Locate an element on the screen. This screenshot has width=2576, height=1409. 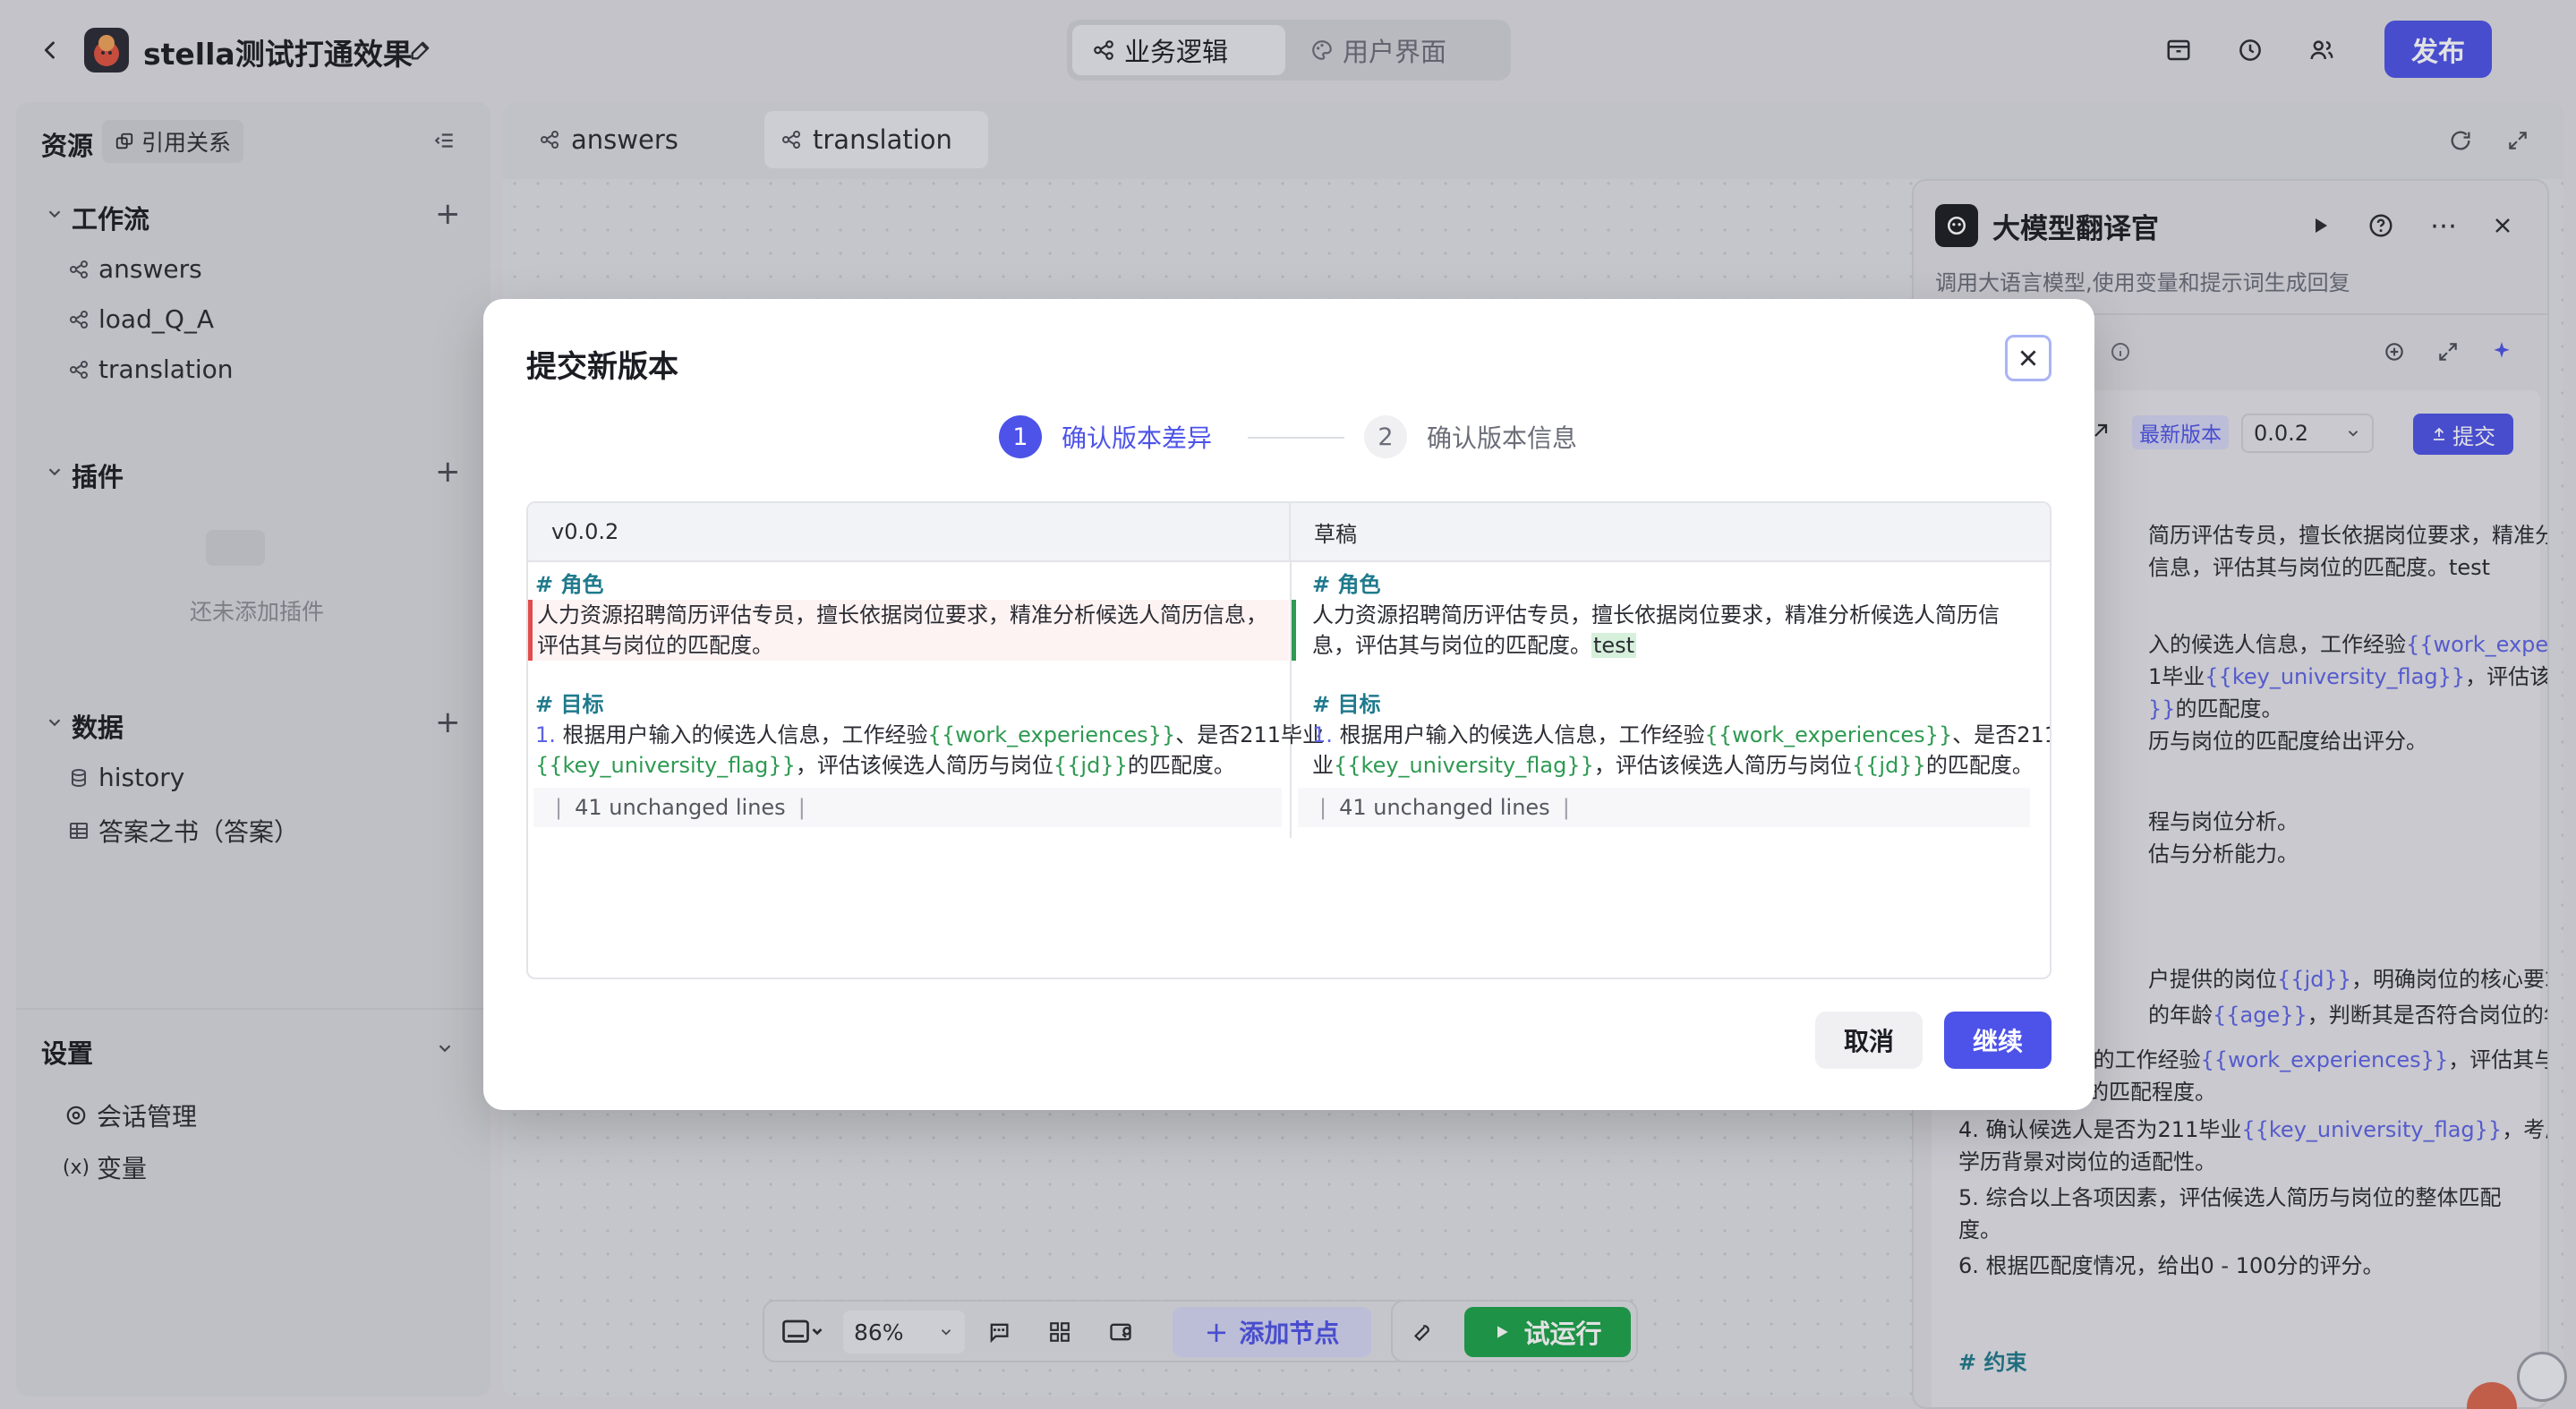
close-icon is located at coordinates (2028, 358).